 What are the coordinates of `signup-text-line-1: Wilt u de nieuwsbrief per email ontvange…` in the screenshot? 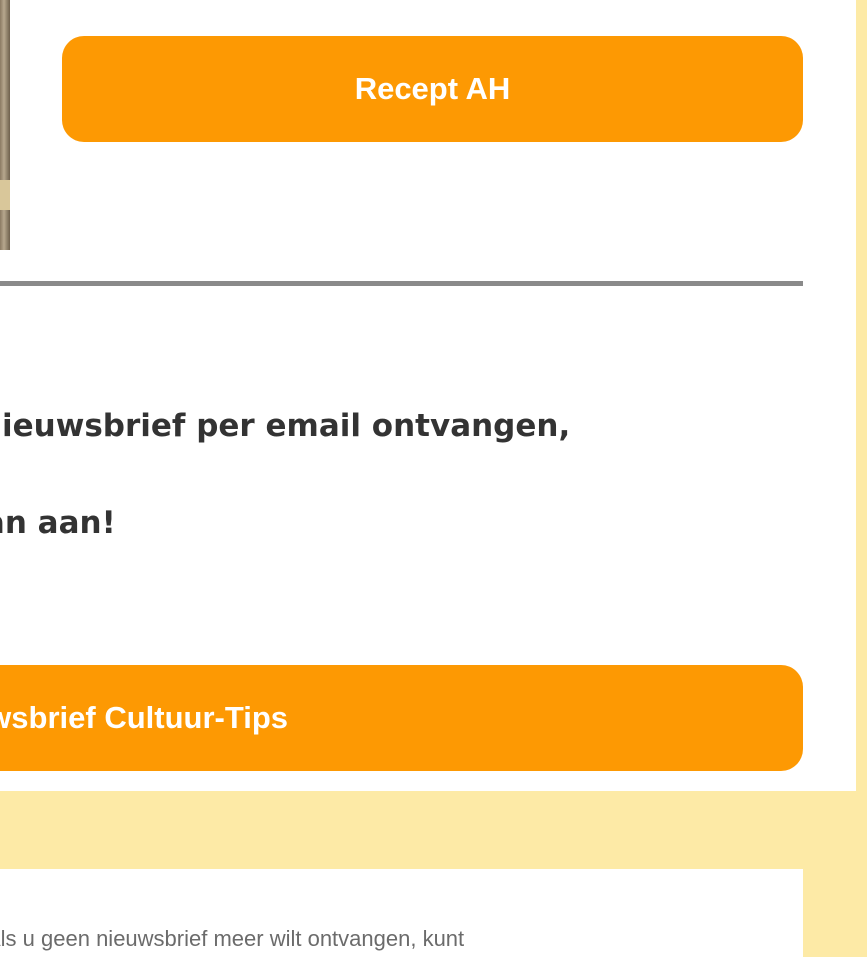 It's located at (401, 426).